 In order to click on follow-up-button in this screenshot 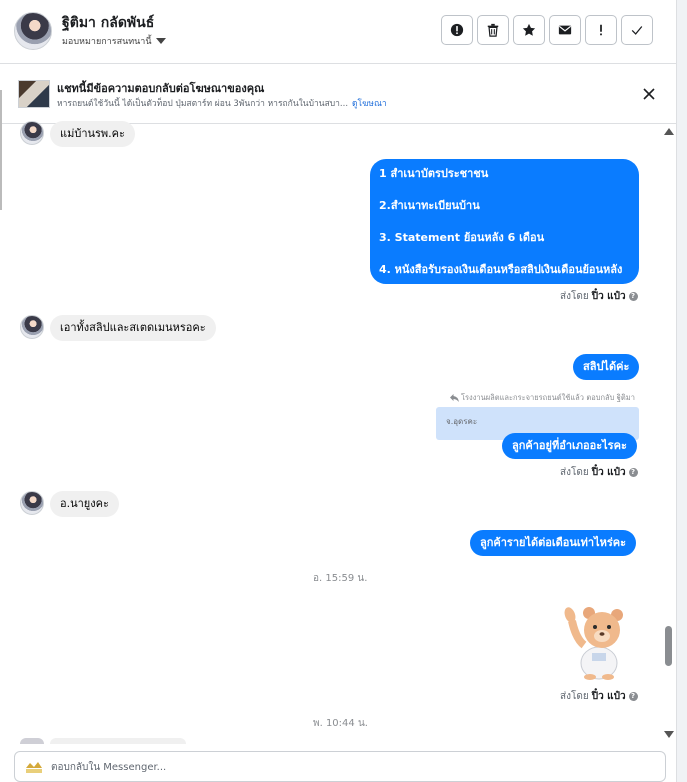, I will do `click(601, 30)`.